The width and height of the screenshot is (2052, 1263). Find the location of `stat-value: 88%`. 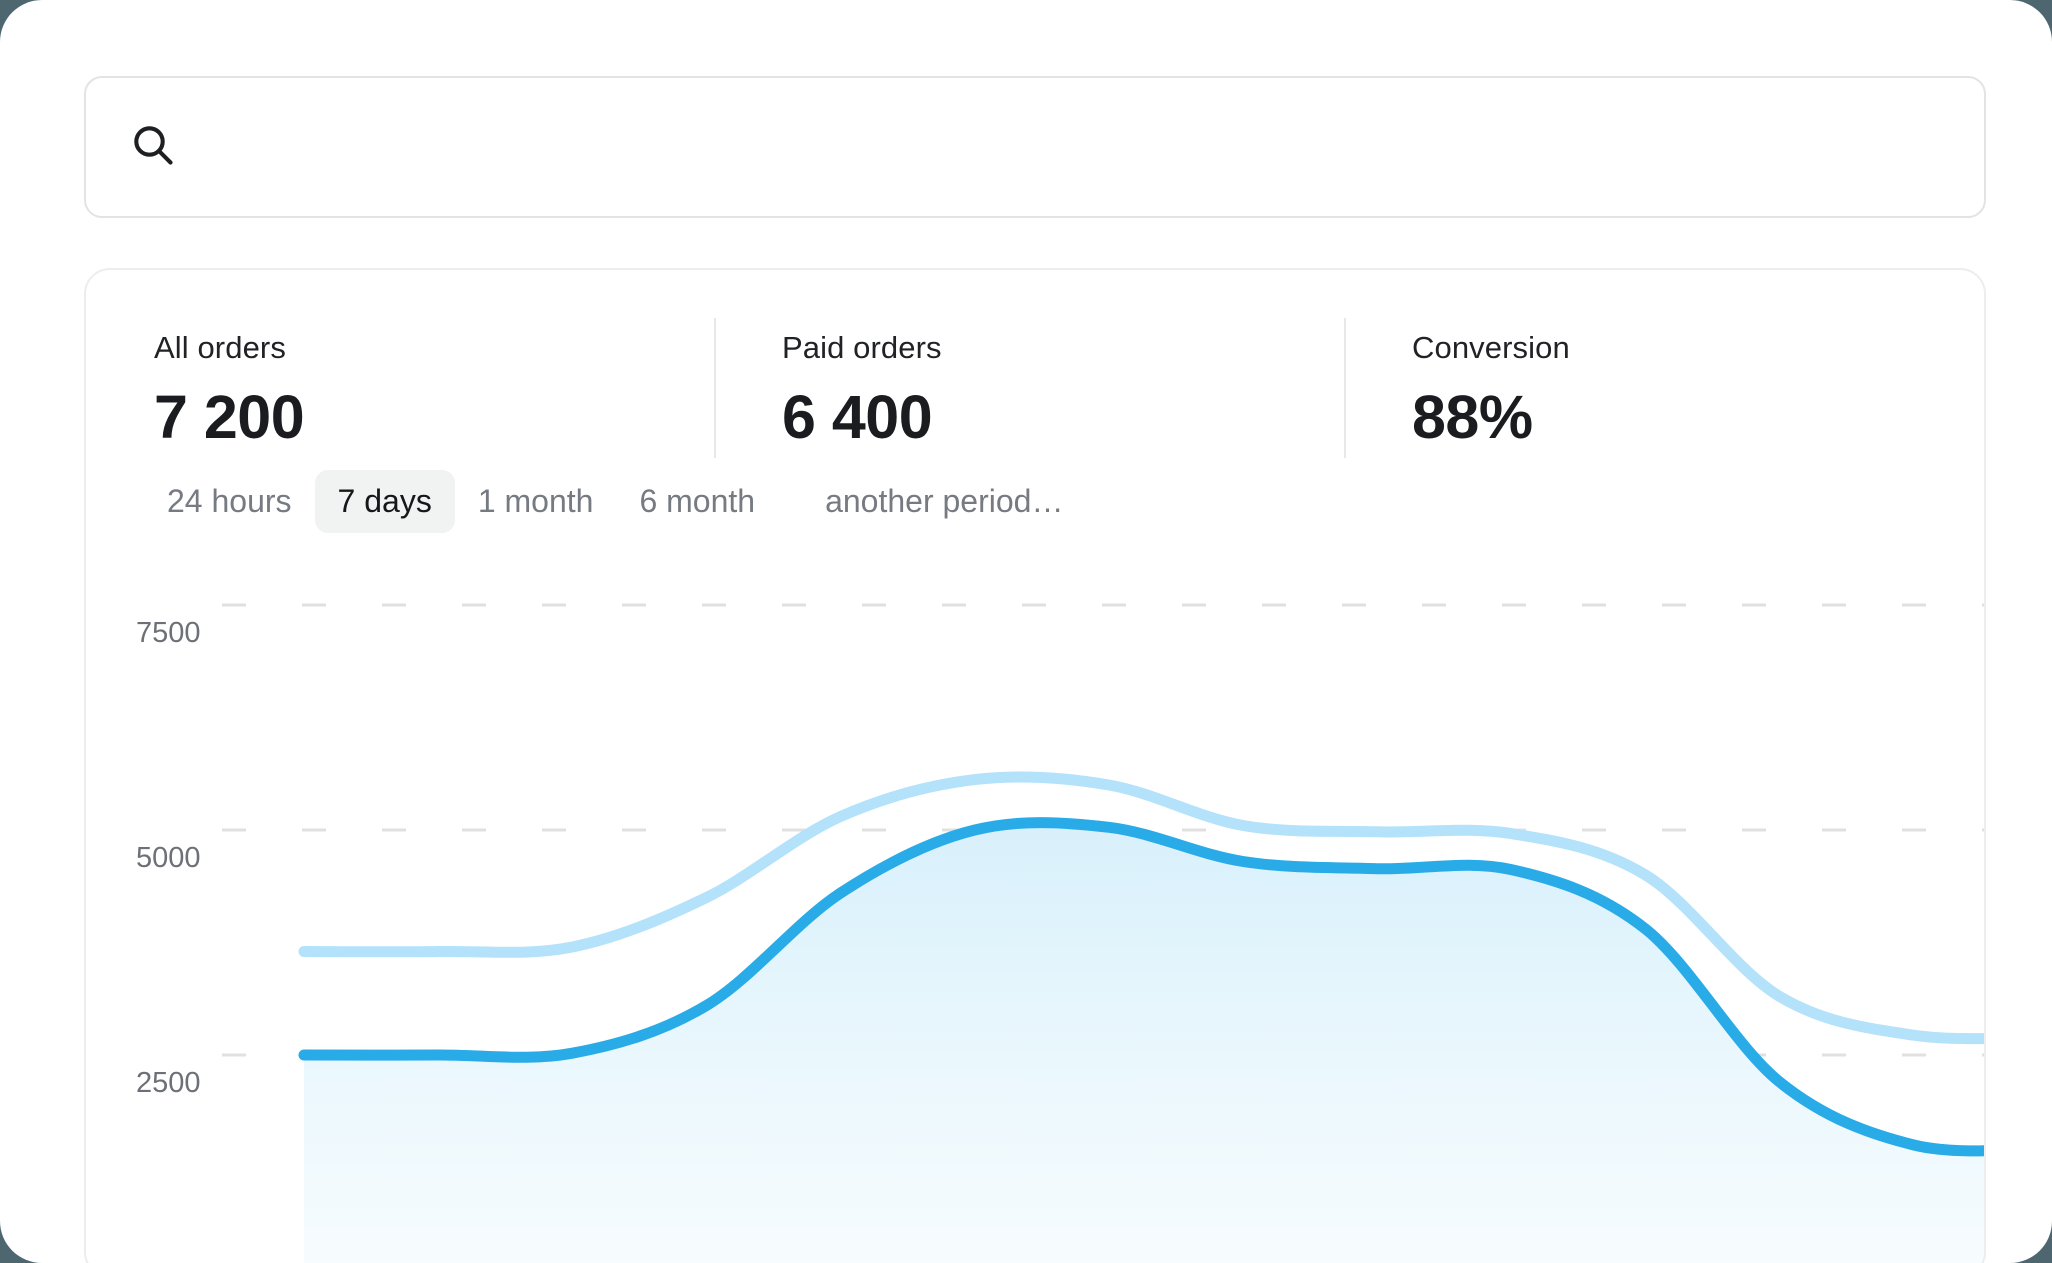

stat-value: 88% is located at coordinates (1472, 417).